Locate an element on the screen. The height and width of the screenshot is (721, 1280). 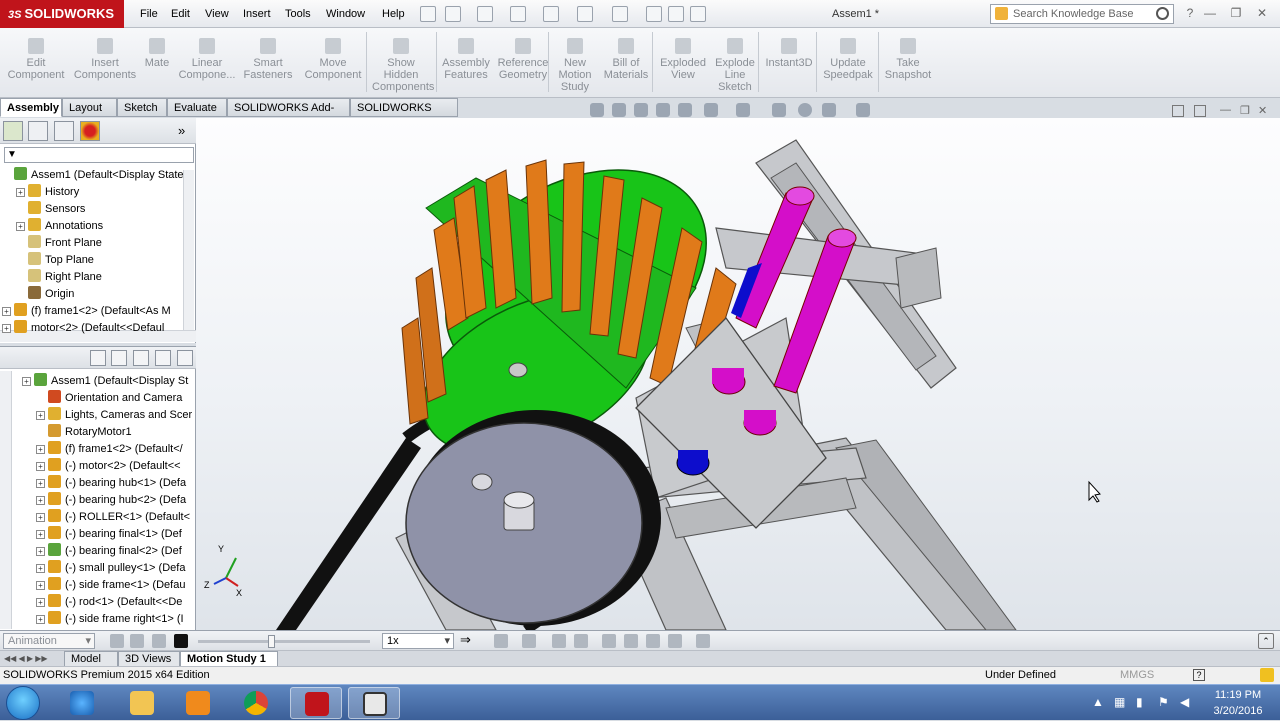
tree-item: + Annotations is located at coordinates (99, 226).